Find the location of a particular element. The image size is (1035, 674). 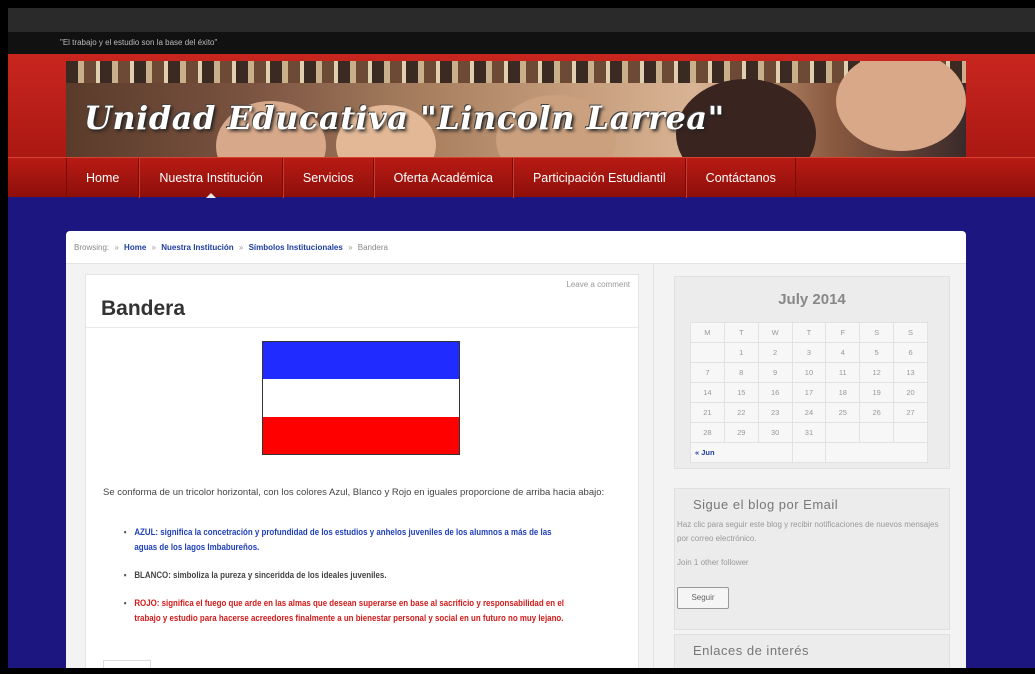

calendar-day: 26 is located at coordinates (877, 412).